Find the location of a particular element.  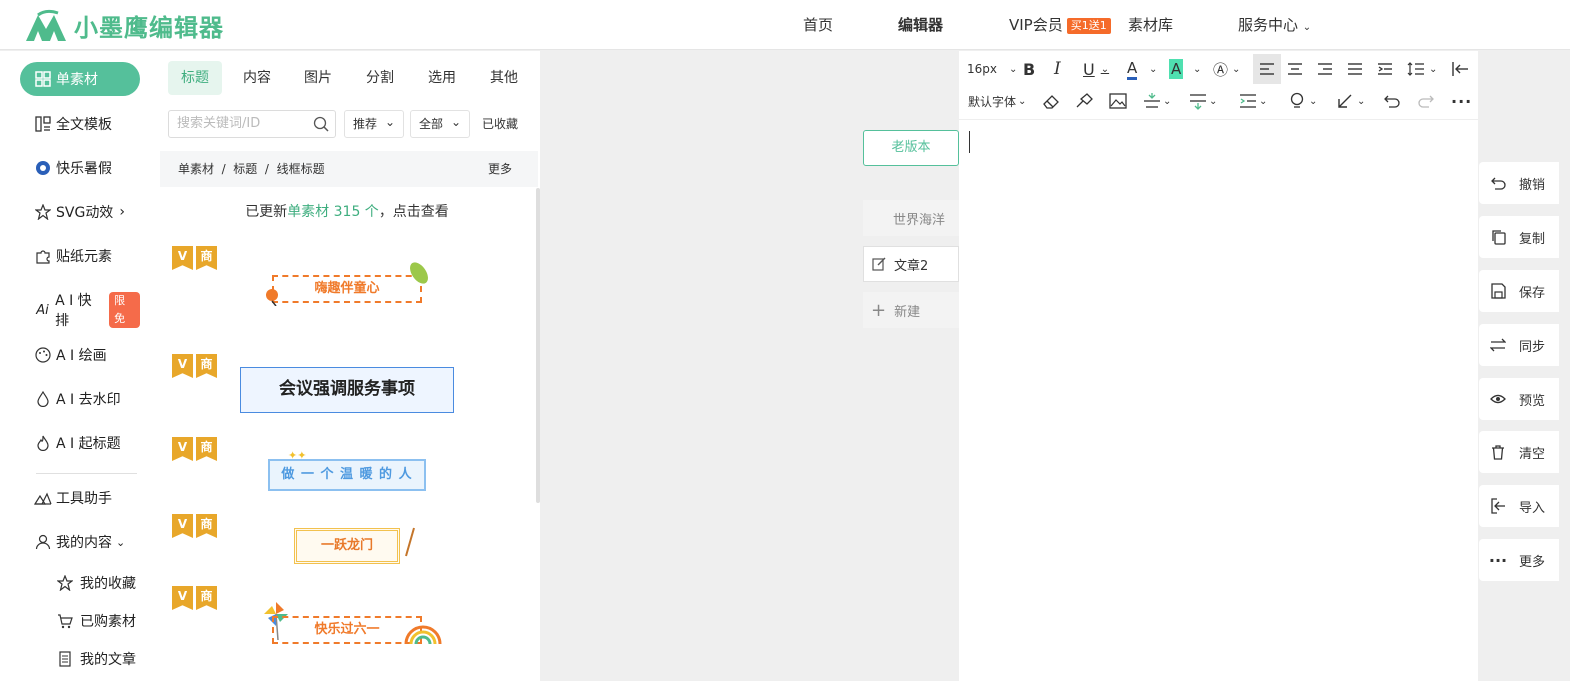

doc-item-ocean: 世界海洋 is located at coordinates (911, 218).